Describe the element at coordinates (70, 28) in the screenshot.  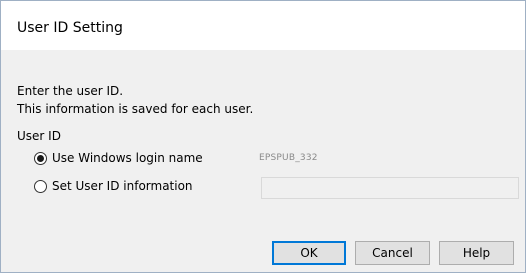
I see `dialog-title: User ID Setting` at that location.